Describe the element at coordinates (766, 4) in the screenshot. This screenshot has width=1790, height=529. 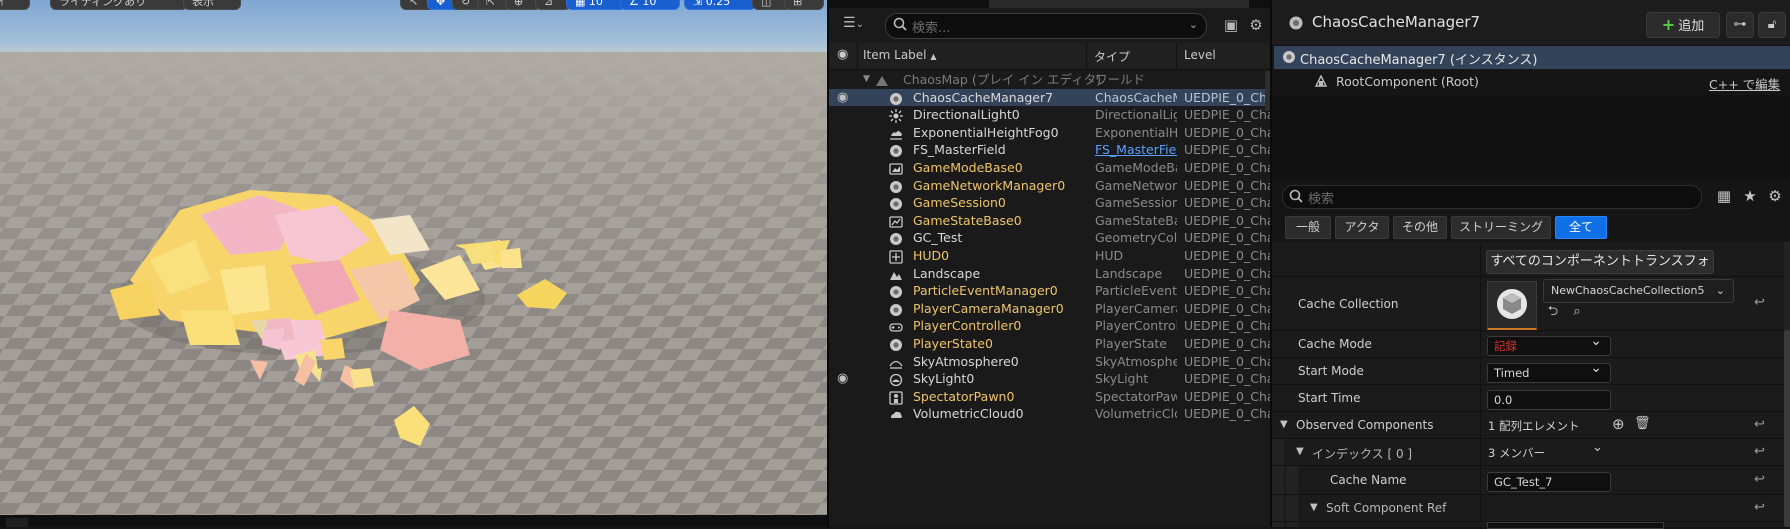
I see `camera-icon: ◫` at that location.